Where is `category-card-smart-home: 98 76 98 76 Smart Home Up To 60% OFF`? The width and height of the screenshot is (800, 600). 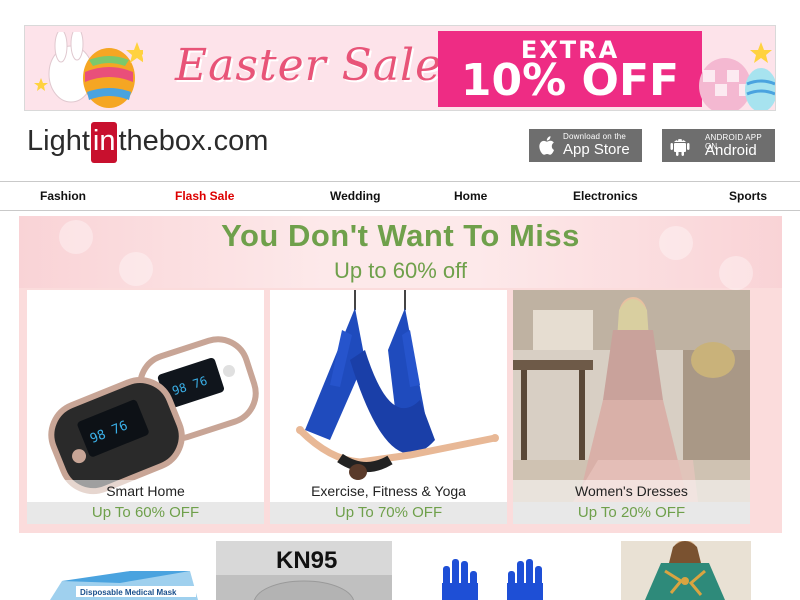 category-card-smart-home: 98 76 98 76 Smart Home Up To 60% OFF is located at coordinates (145, 407).